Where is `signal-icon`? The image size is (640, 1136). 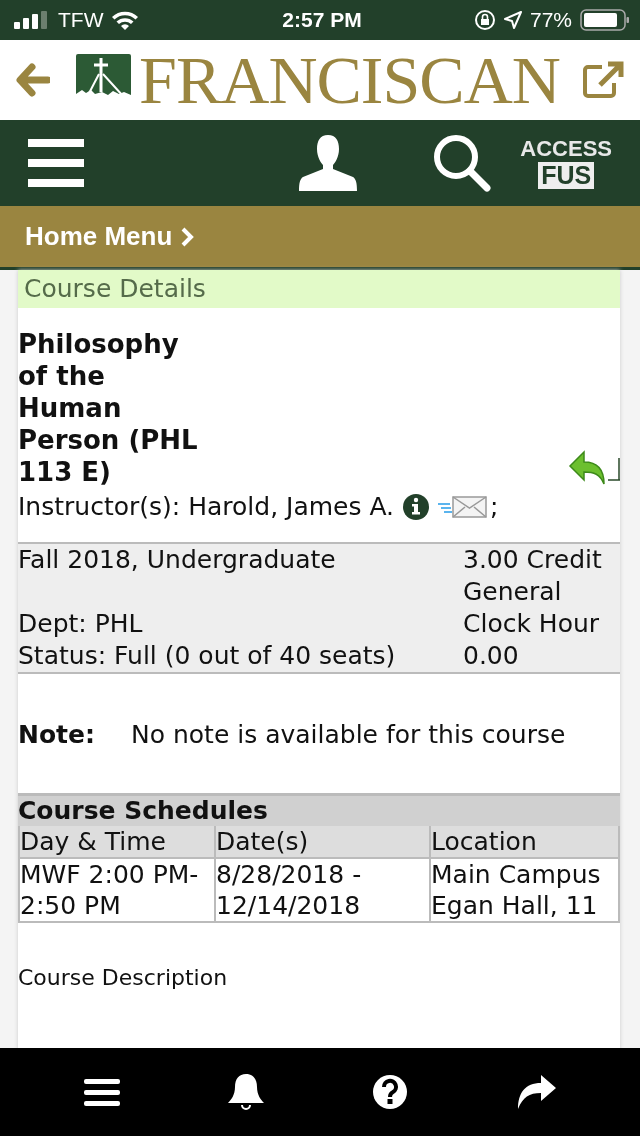
signal-icon is located at coordinates (32, 20).